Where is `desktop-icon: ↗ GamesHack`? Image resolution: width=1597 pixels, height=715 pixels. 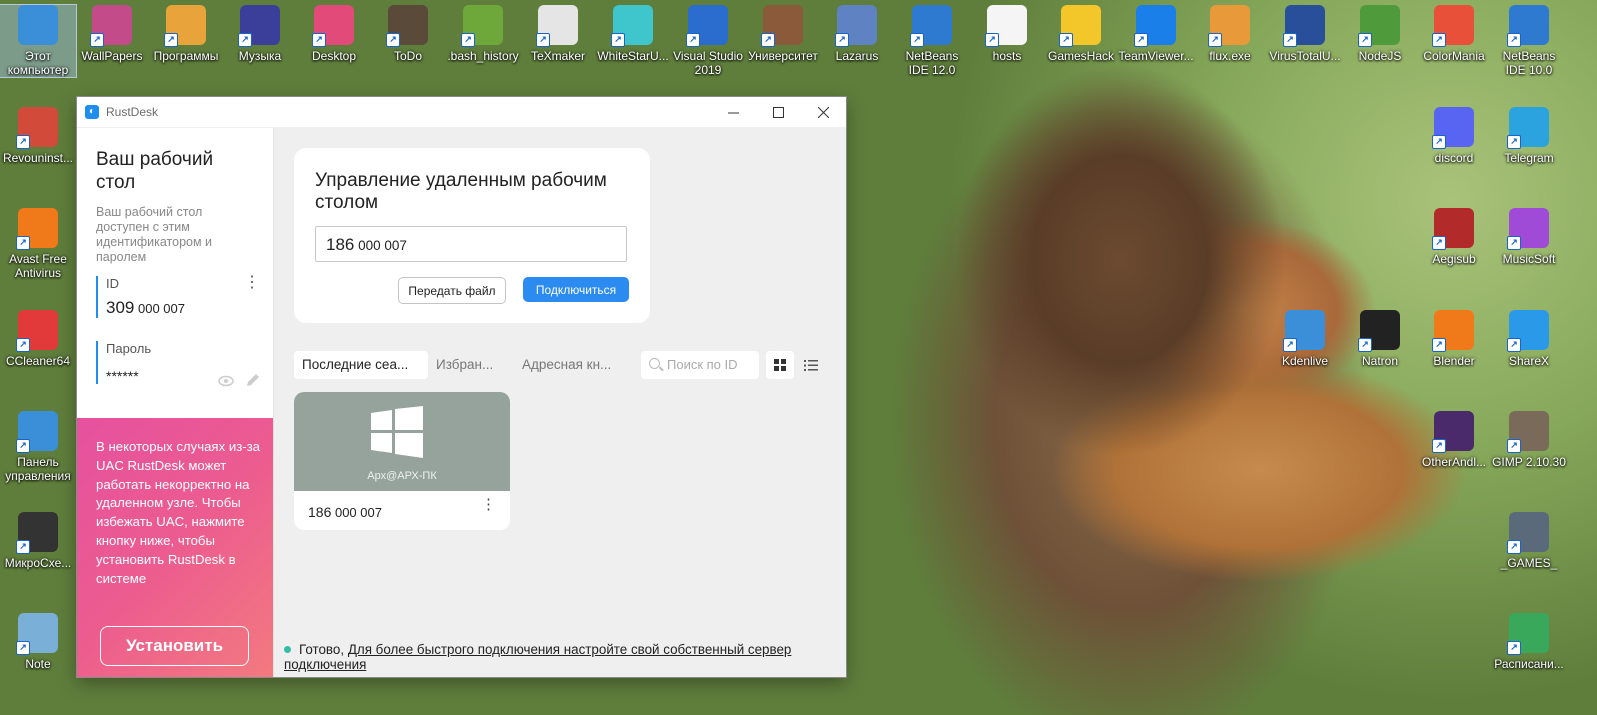
desktop-icon: ↗ GamesHack is located at coordinates (1081, 34).